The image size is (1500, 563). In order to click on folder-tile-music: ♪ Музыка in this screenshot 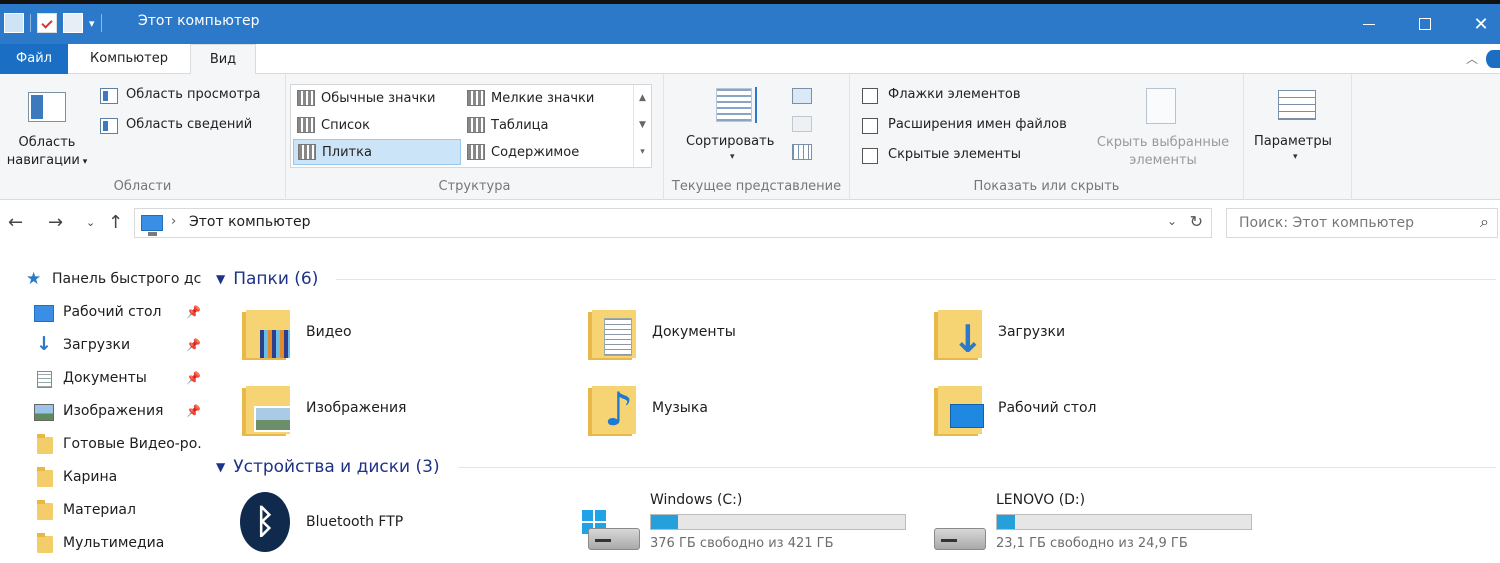, I will do `click(708, 410)`.